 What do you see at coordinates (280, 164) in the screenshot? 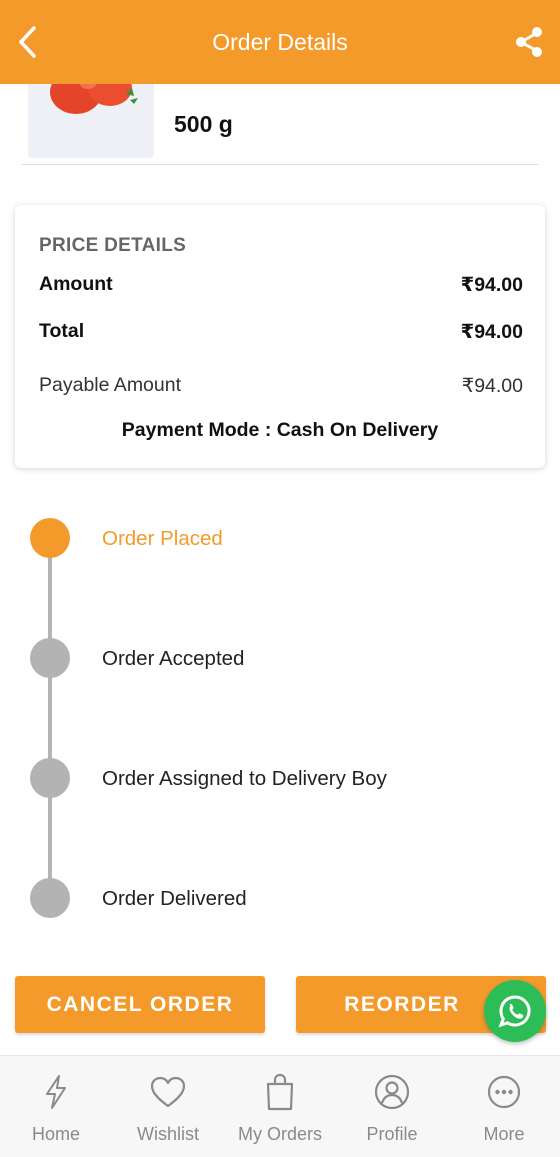
I see `divider` at bounding box center [280, 164].